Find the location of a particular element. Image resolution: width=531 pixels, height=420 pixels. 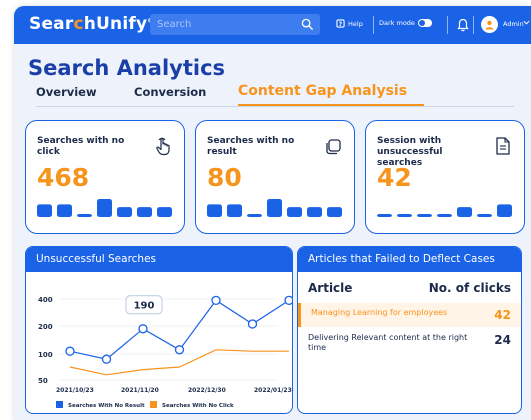

active-tab-indicator is located at coordinates (331, 105).